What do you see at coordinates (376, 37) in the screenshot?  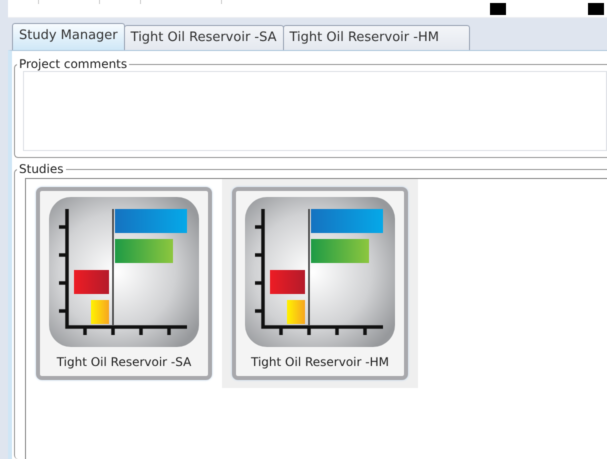 I see `tab: Tight Oil Reservoir -HM` at bounding box center [376, 37].